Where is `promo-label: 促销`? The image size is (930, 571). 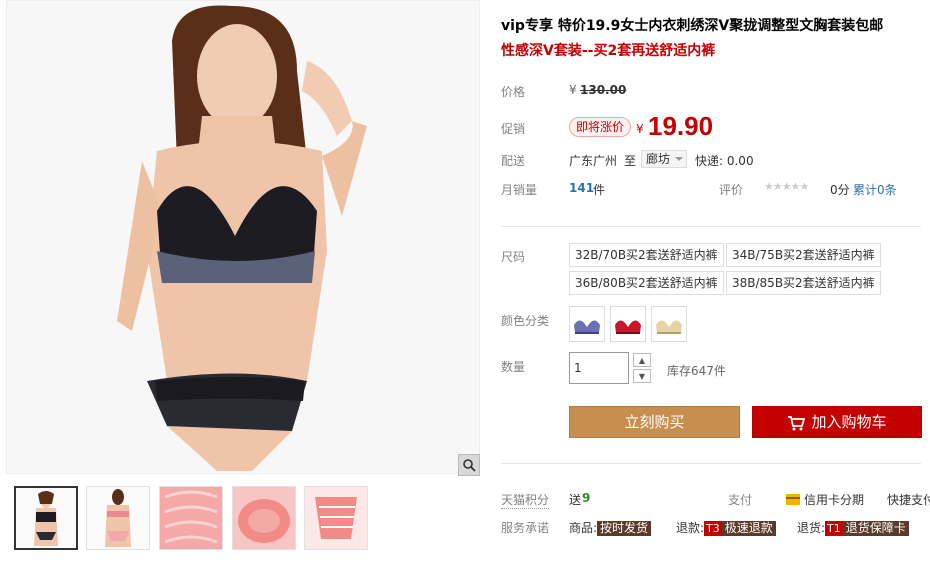 promo-label: 促销 is located at coordinates (513, 129).